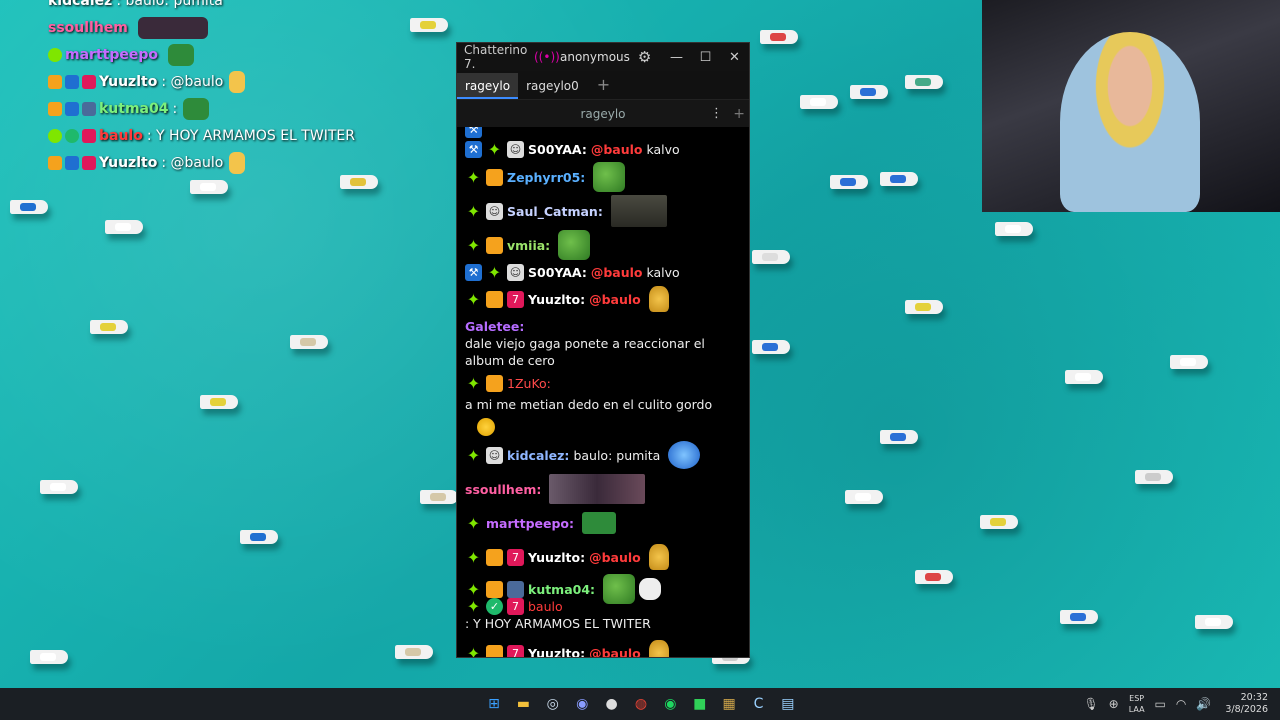 Image resolution: width=1280 pixels, height=720 pixels. I want to click on overlay-chat-line: kidcalez: baulo: pumita, so click(228, 7).